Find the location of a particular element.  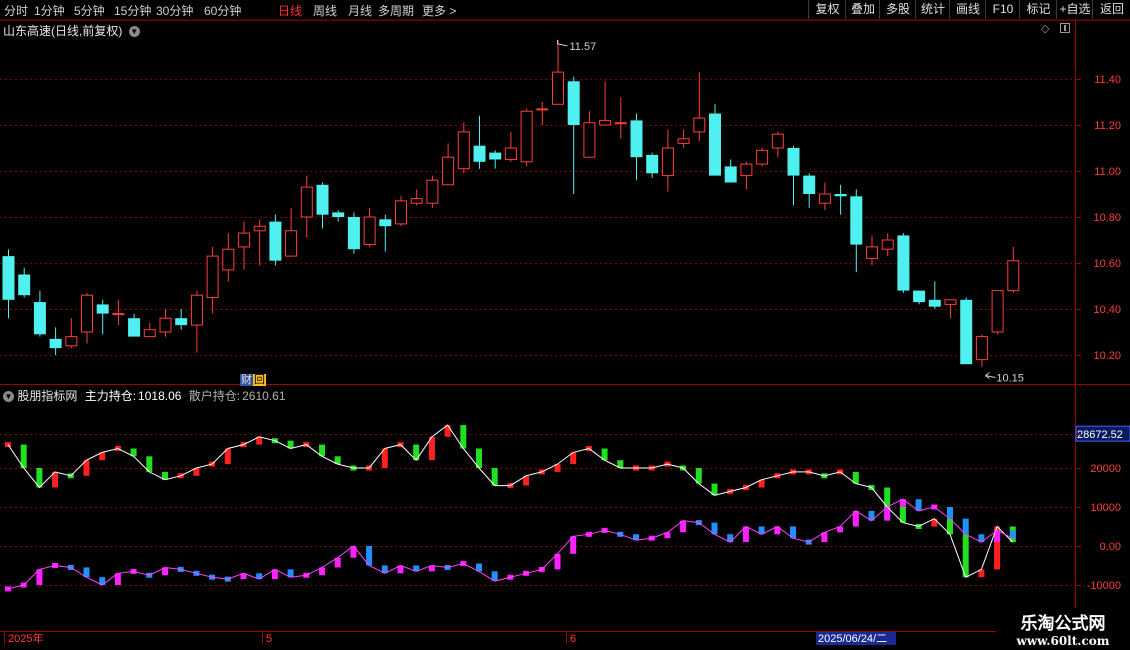

review-tag: 回 is located at coordinates (259, 380).